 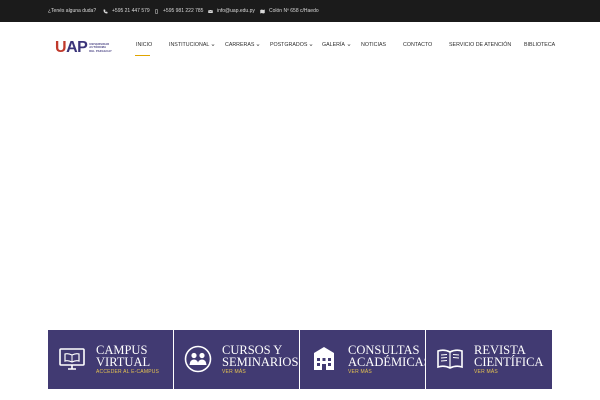 I want to click on nav-item-contacto: CONTACTO, so click(x=417, y=45).